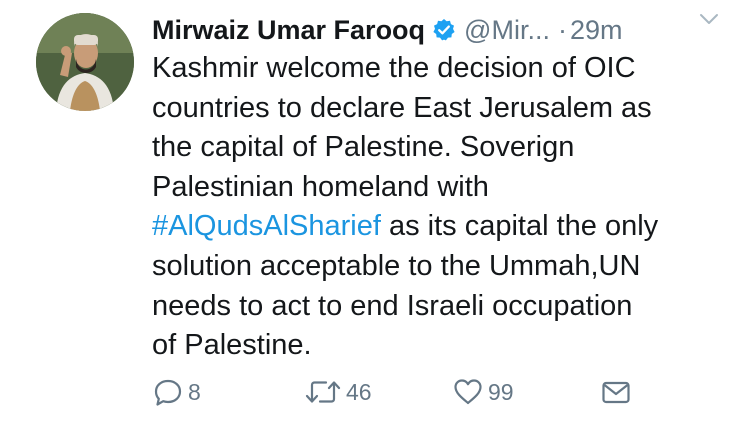 This screenshot has width=750, height=430. What do you see at coordinates (85, 62) in the screenshot?
I see `avatar` at bounding box center [85, 62].